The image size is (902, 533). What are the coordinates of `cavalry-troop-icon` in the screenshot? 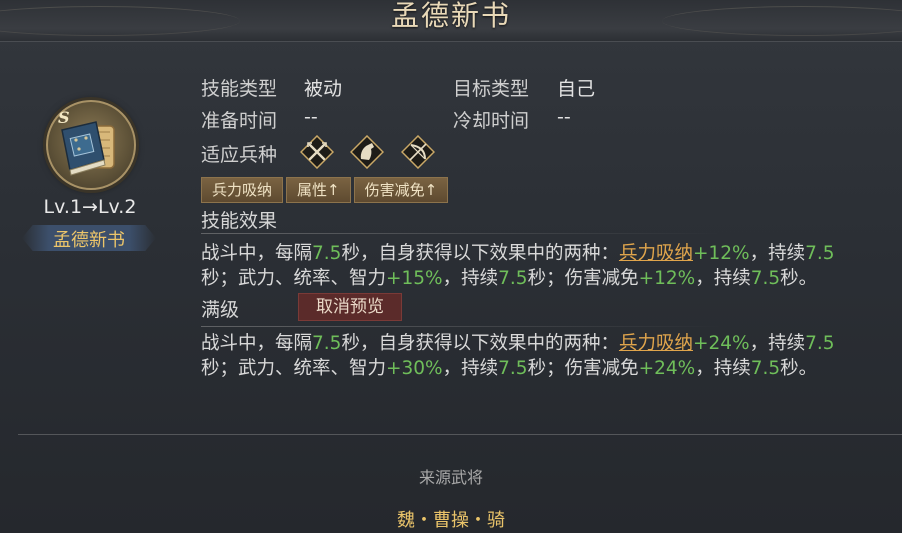 It's located at (367, 152).